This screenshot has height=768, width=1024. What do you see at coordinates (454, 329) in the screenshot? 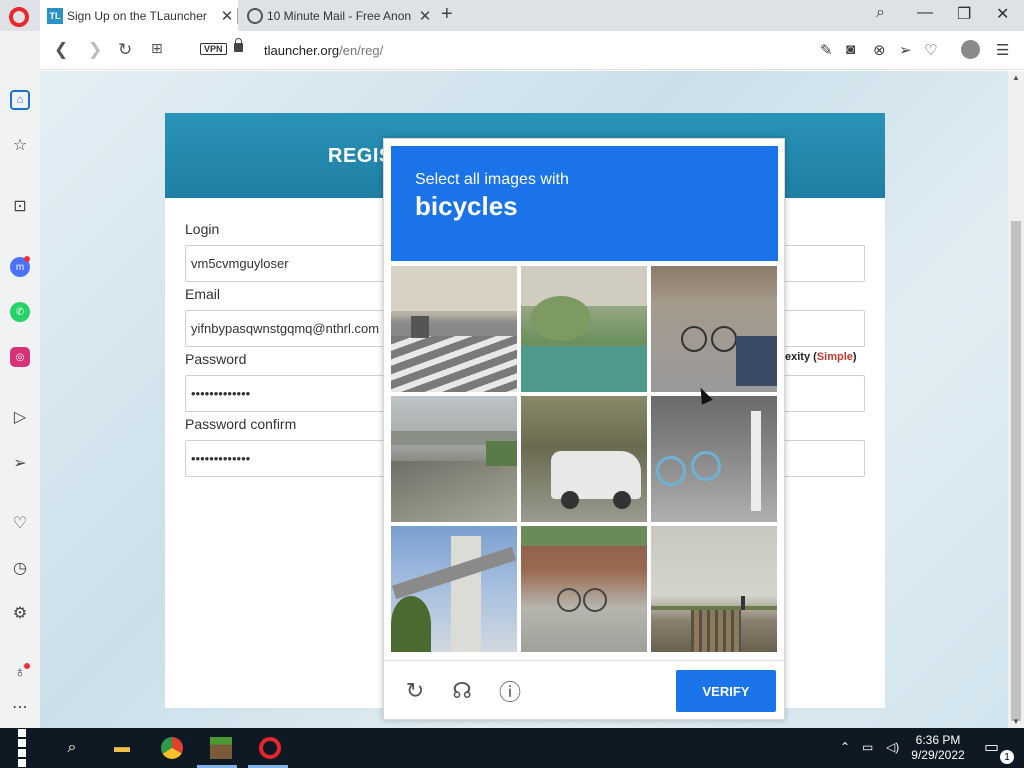
I see `captcha-tile-crosswalk` at bounding box center [454, 329].